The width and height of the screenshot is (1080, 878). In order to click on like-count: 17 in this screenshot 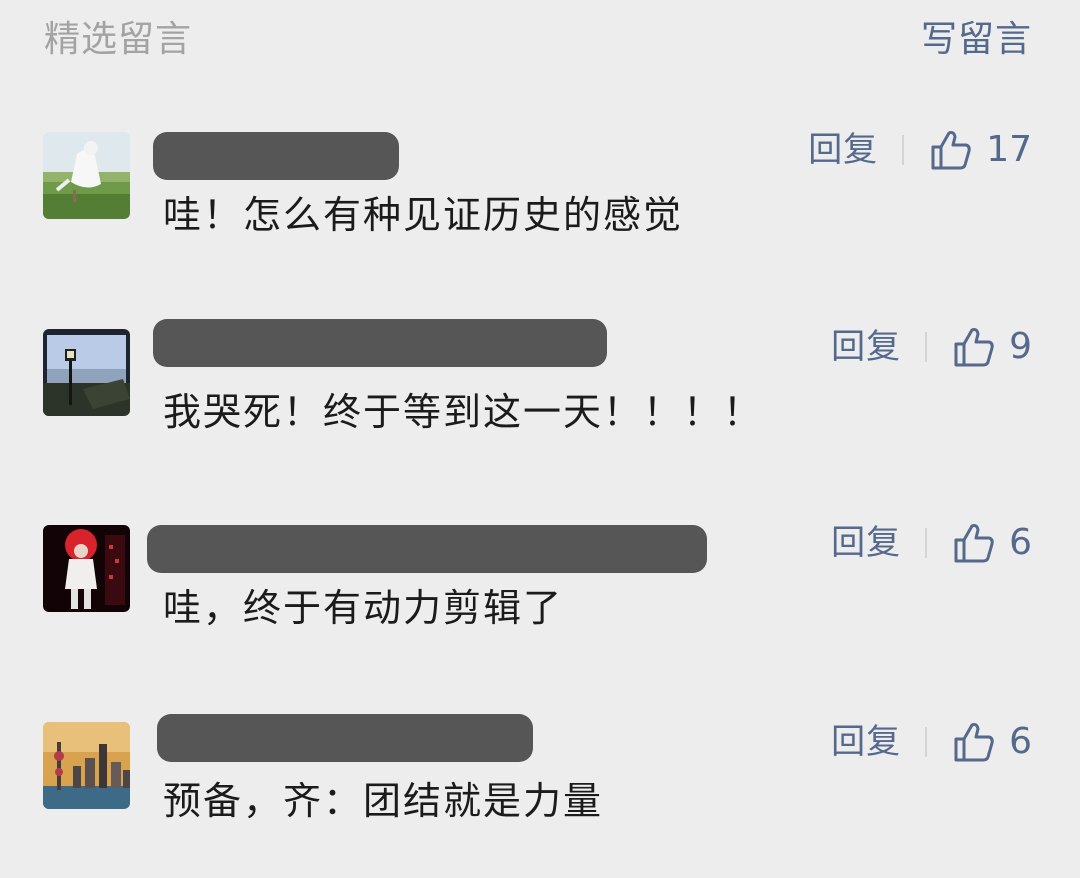, I will do `click(1009, 149)`.